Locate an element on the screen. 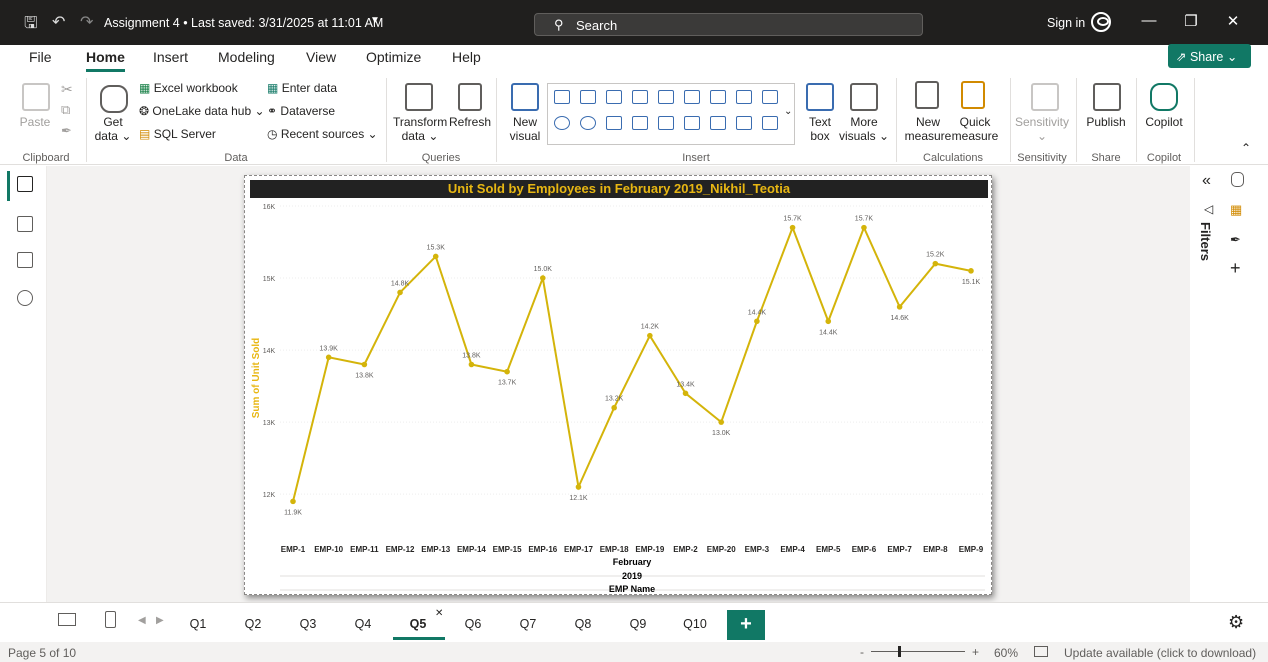  x-group-label-month: February is located at coordinates (632, 562).